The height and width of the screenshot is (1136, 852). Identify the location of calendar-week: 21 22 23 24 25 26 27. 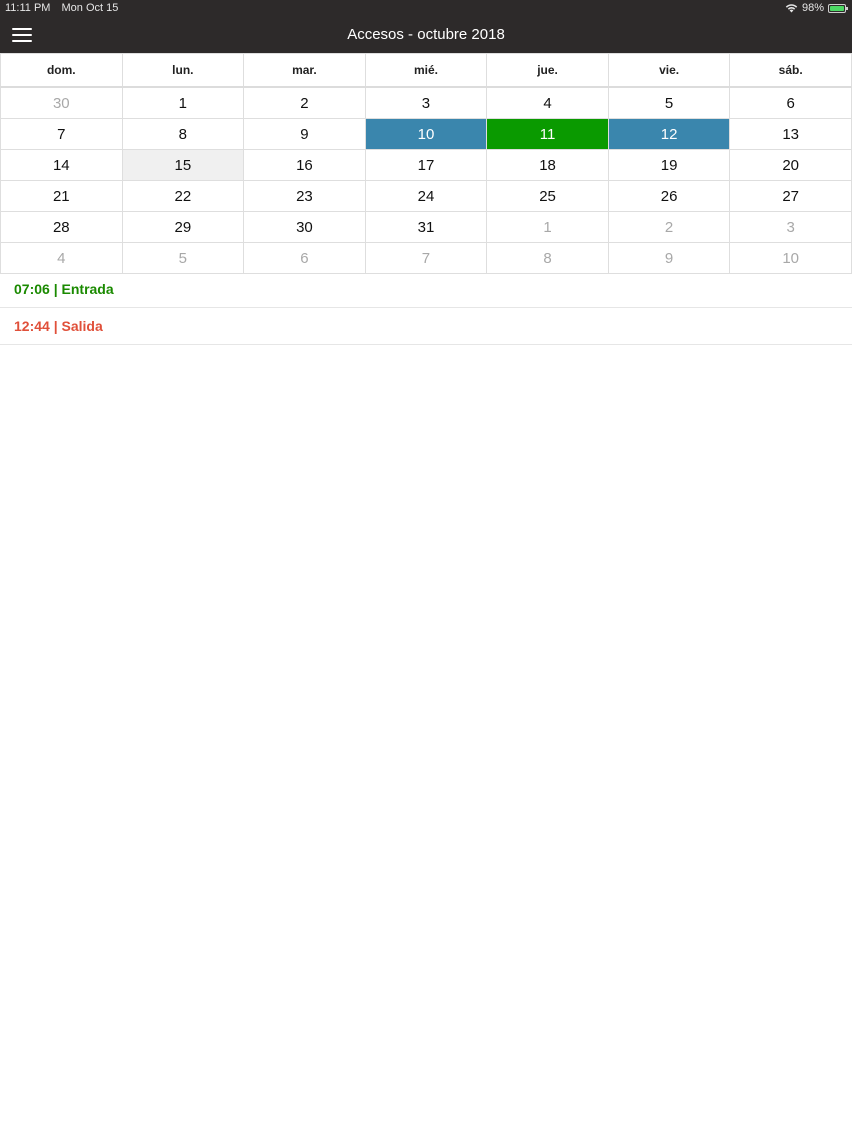
(426, 196).